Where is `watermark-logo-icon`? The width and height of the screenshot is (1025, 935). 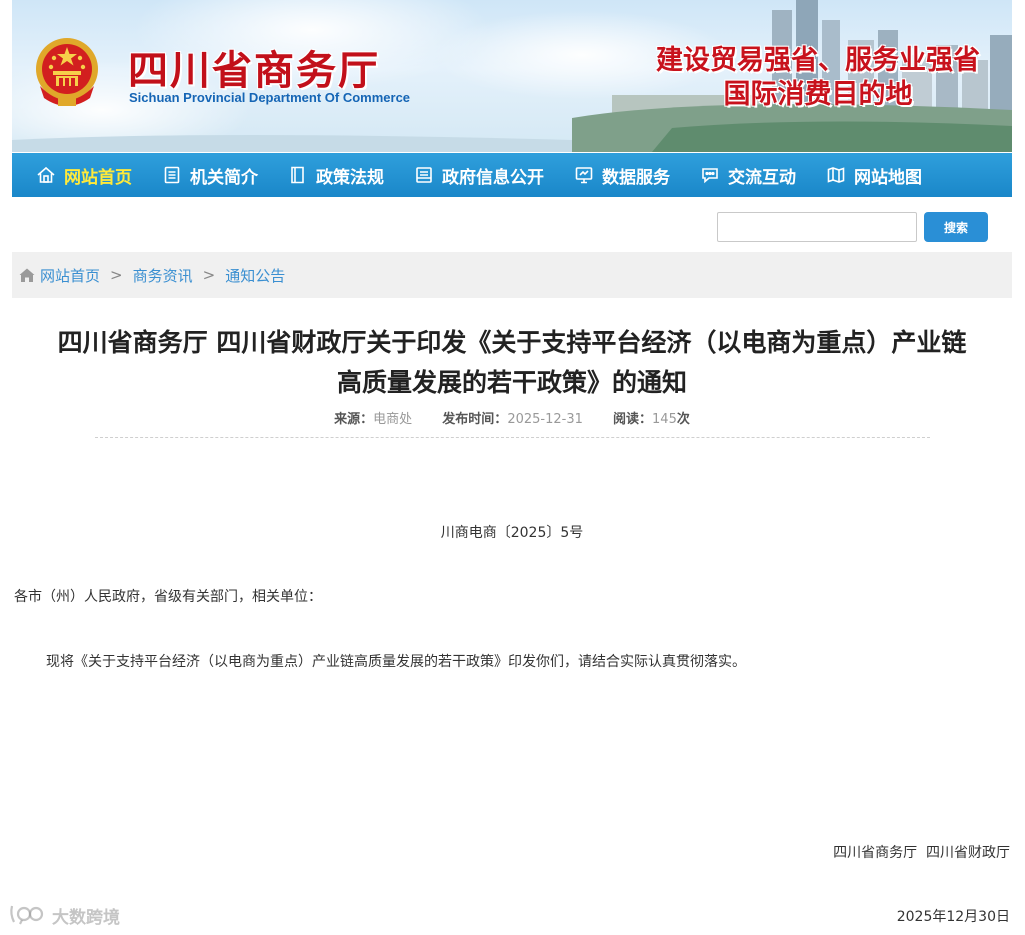 watermark-logo-icon is located at coordinates (27, 915).